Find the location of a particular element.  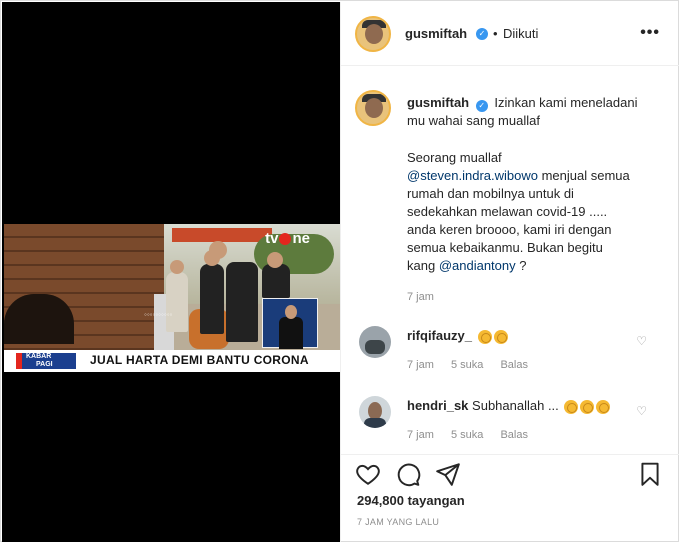

post-header: gusmiftah ✓ • Diikuti ••• is located at coordinates (510, 34).